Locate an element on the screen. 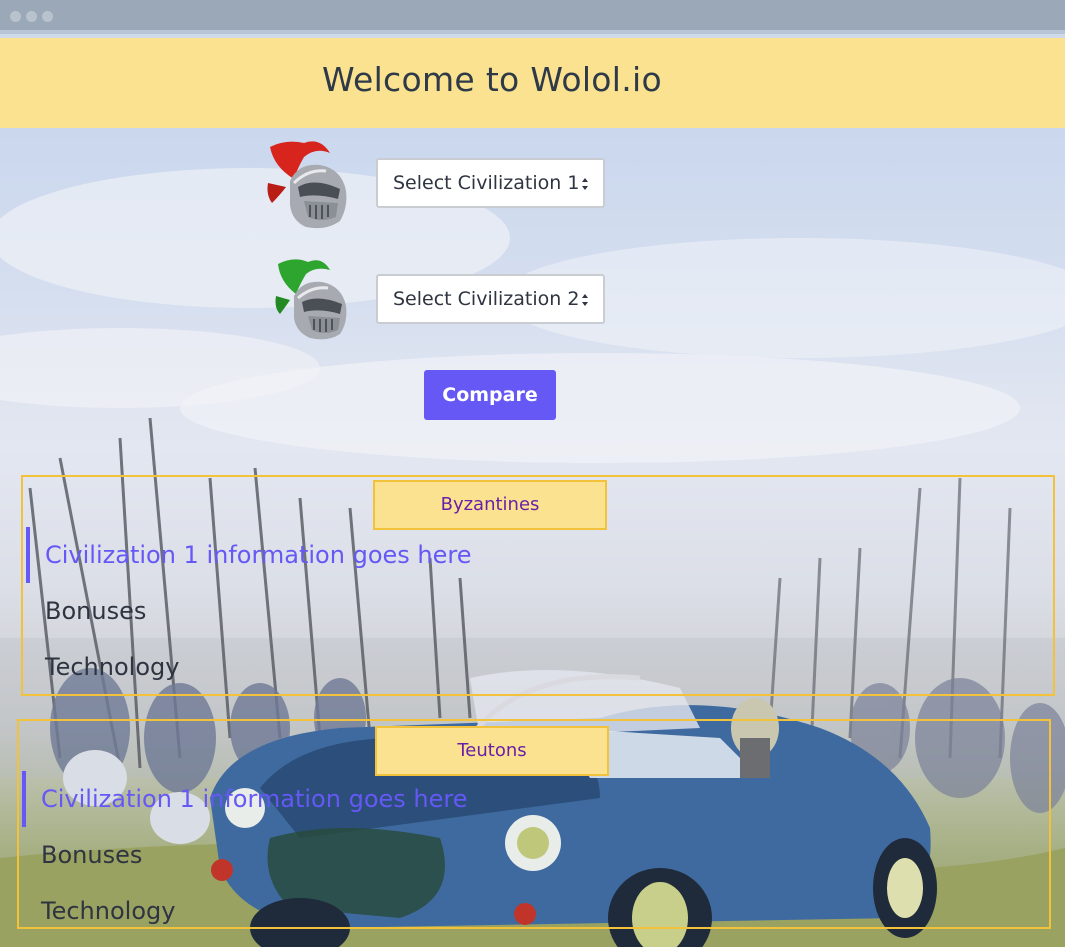 Image resolution: width=1065 pixels, height=947 pixels. civ1-info-text: Civilization 1 information goes here is located at coordinates (248, 555).